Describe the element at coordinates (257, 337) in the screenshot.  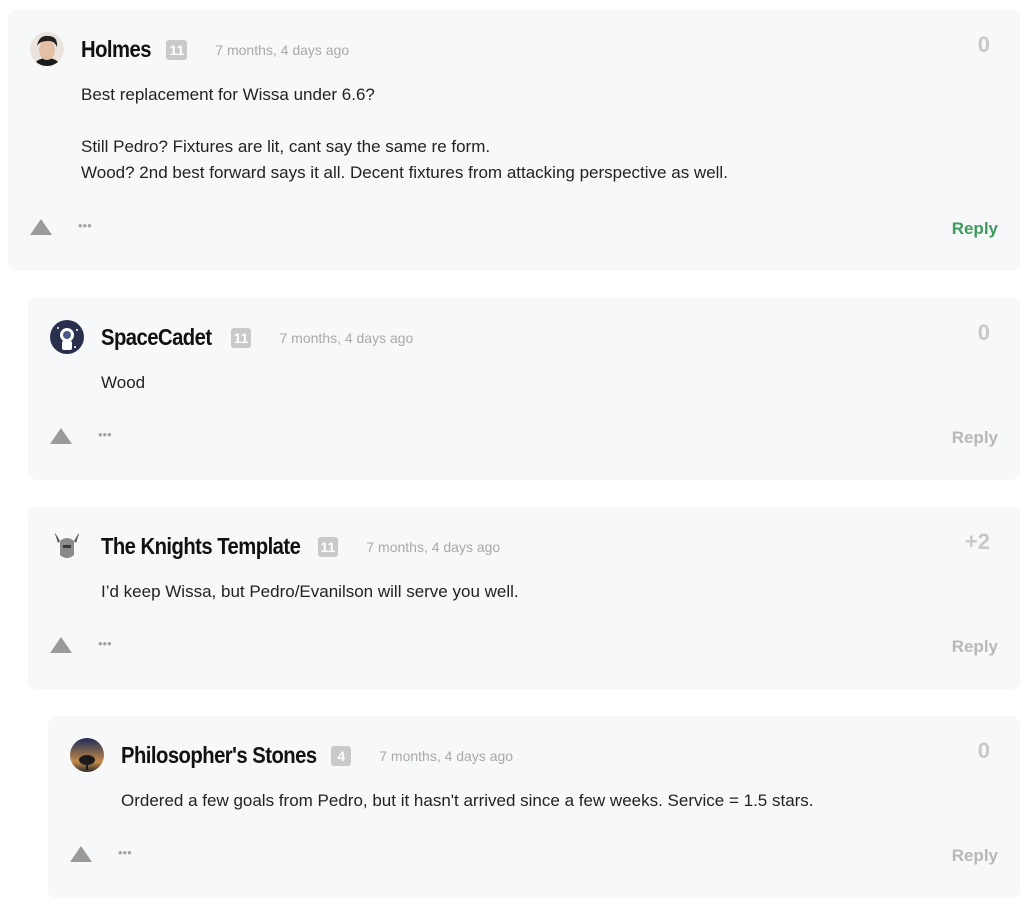
I see `comment-header: SpaceCadet 11 7 months, 4 days ago` at that location.